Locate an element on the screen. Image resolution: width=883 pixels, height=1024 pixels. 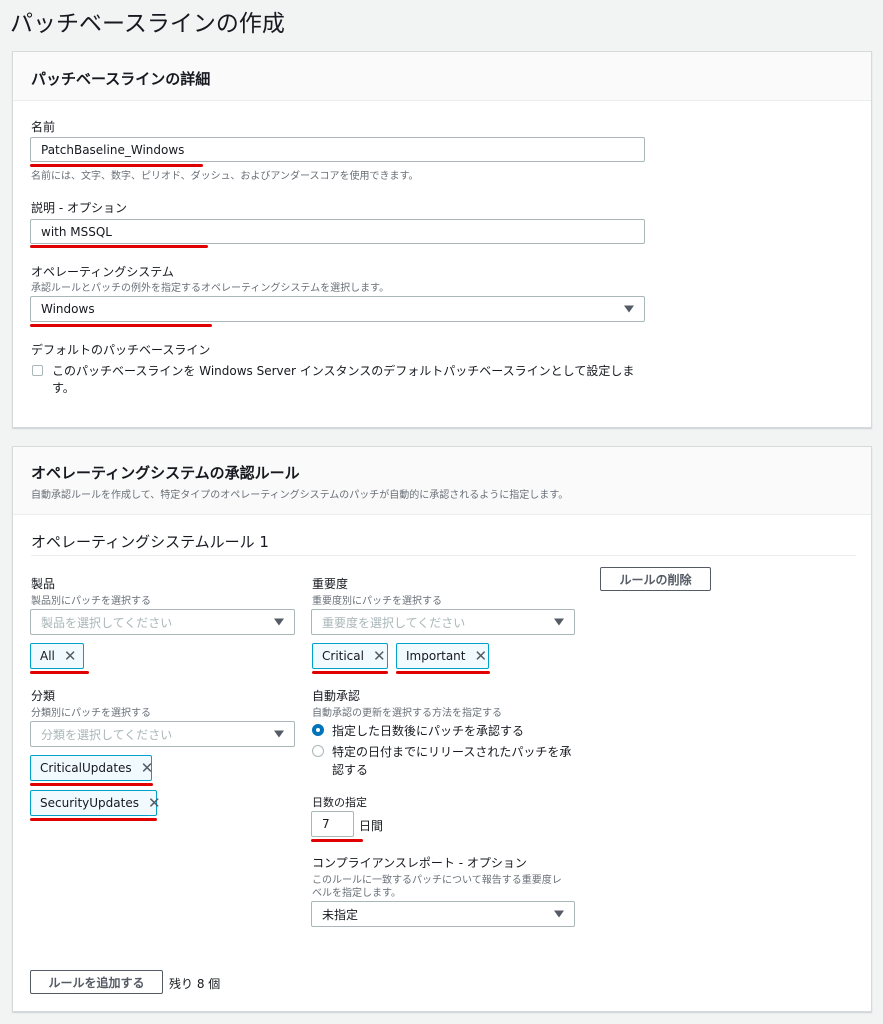
compliance-select: 未指定 is located at coordinates (443, 914).